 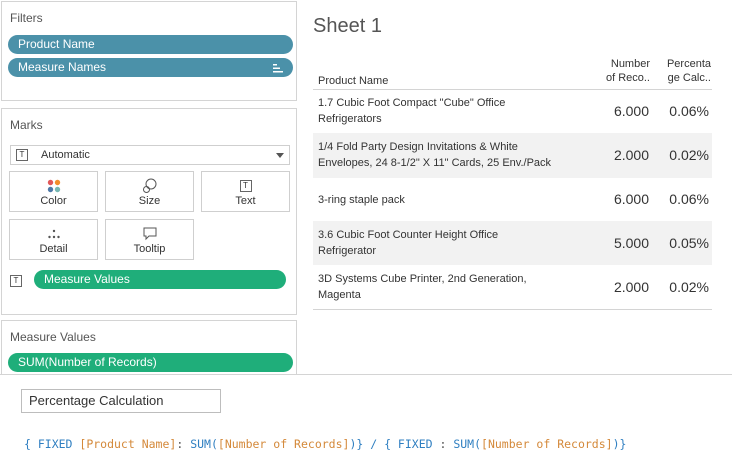 I want to click on measure-values-panel: Measure Values SUM(Number of Records), so click(x=149, y=350).